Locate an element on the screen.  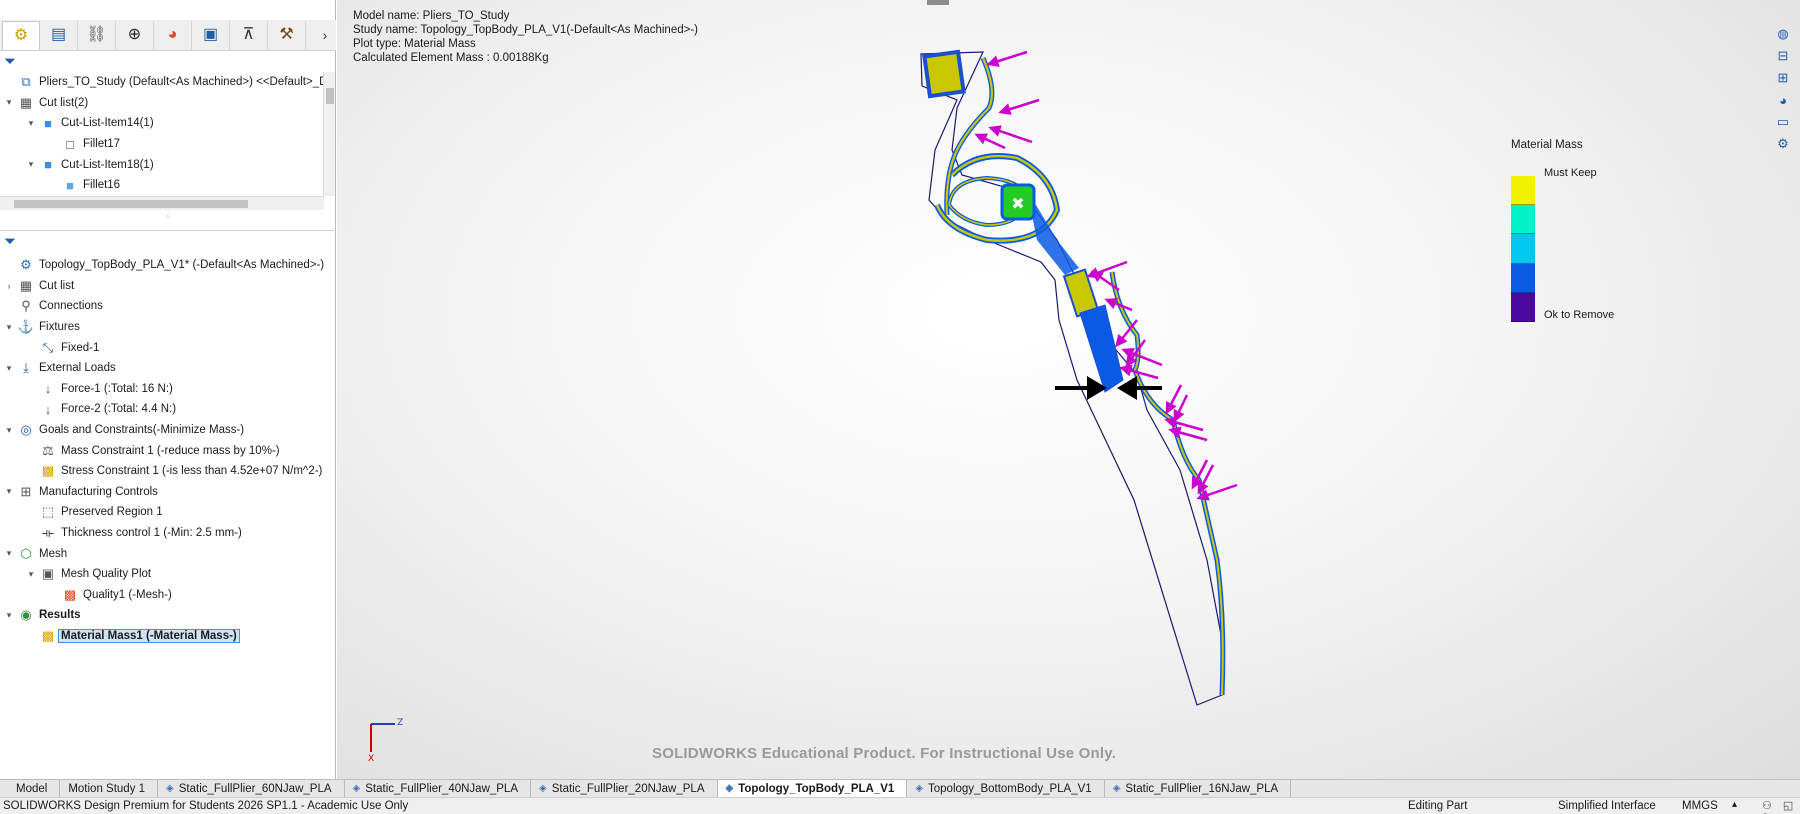
load-arrows is located at coordinates (1106, 275).